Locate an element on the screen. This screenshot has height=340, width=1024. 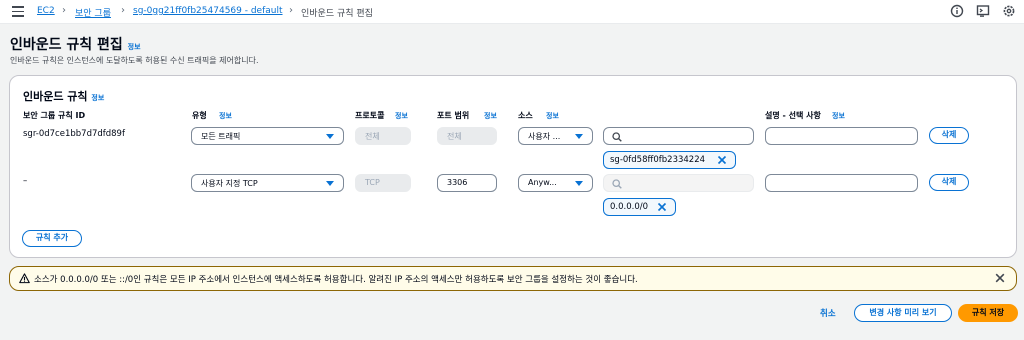
terminal-icon is located at coordinates (983, 11).